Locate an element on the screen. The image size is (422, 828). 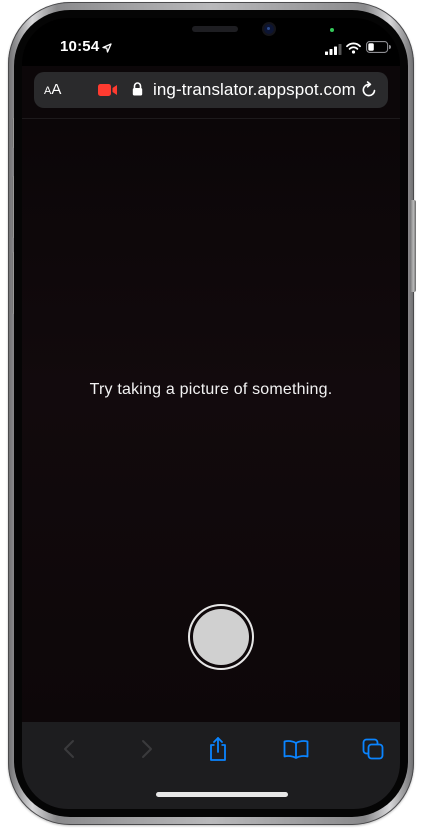
notch is located at coordinates (212, 37).